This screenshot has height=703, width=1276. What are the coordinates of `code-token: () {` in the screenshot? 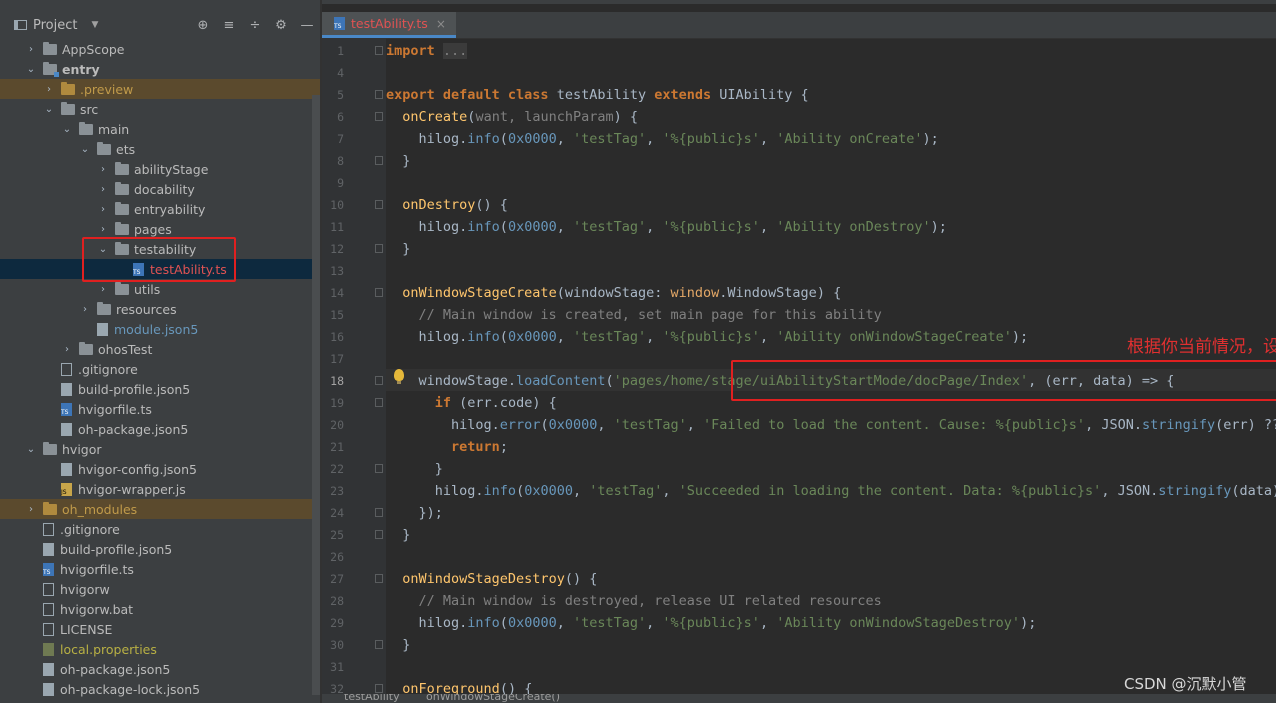 It's located at (581, 579).